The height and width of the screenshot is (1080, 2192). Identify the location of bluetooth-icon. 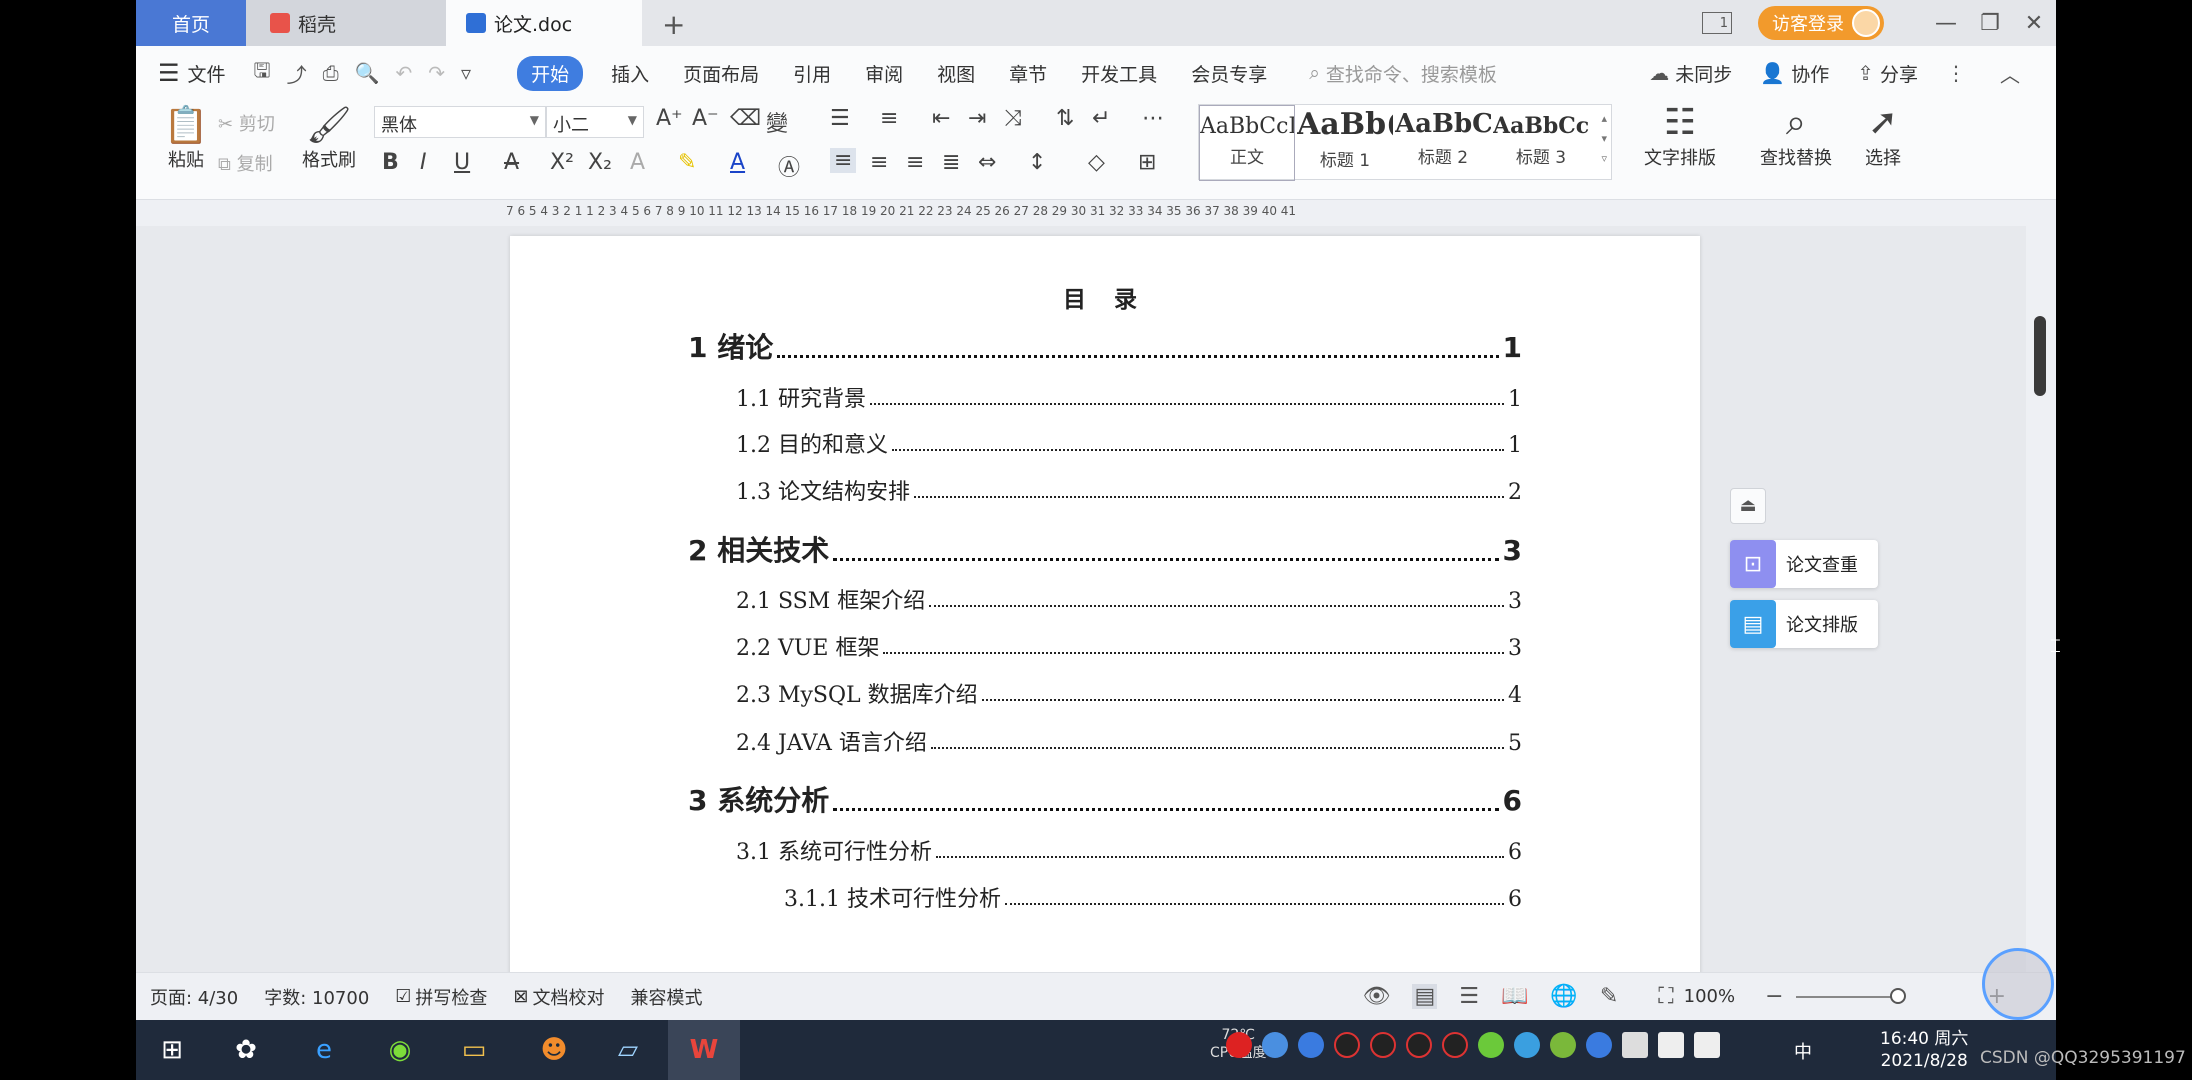
(1599, 1045).